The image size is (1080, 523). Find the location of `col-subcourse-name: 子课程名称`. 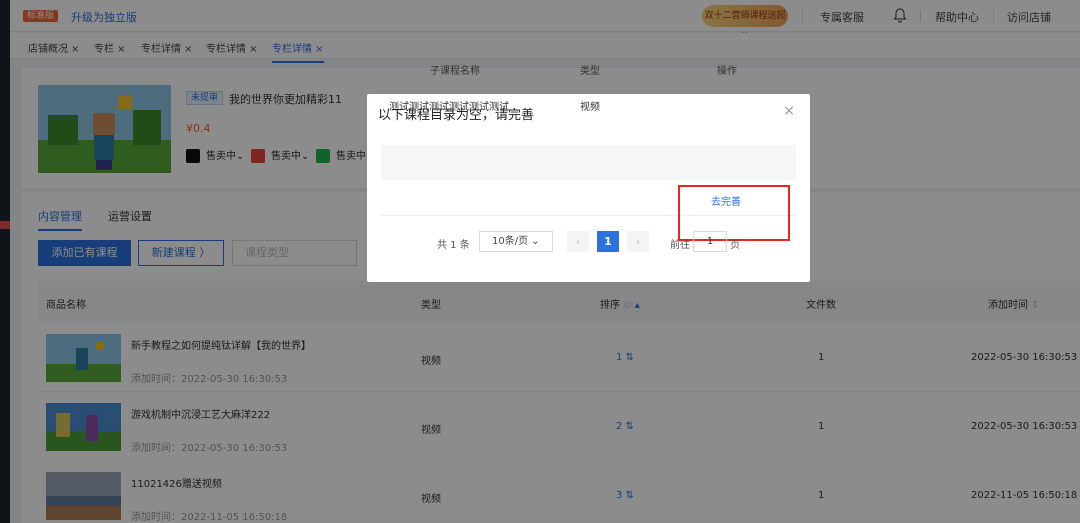

col-subcourse-name: 子课程名称 is located at coordinates (455, 71).